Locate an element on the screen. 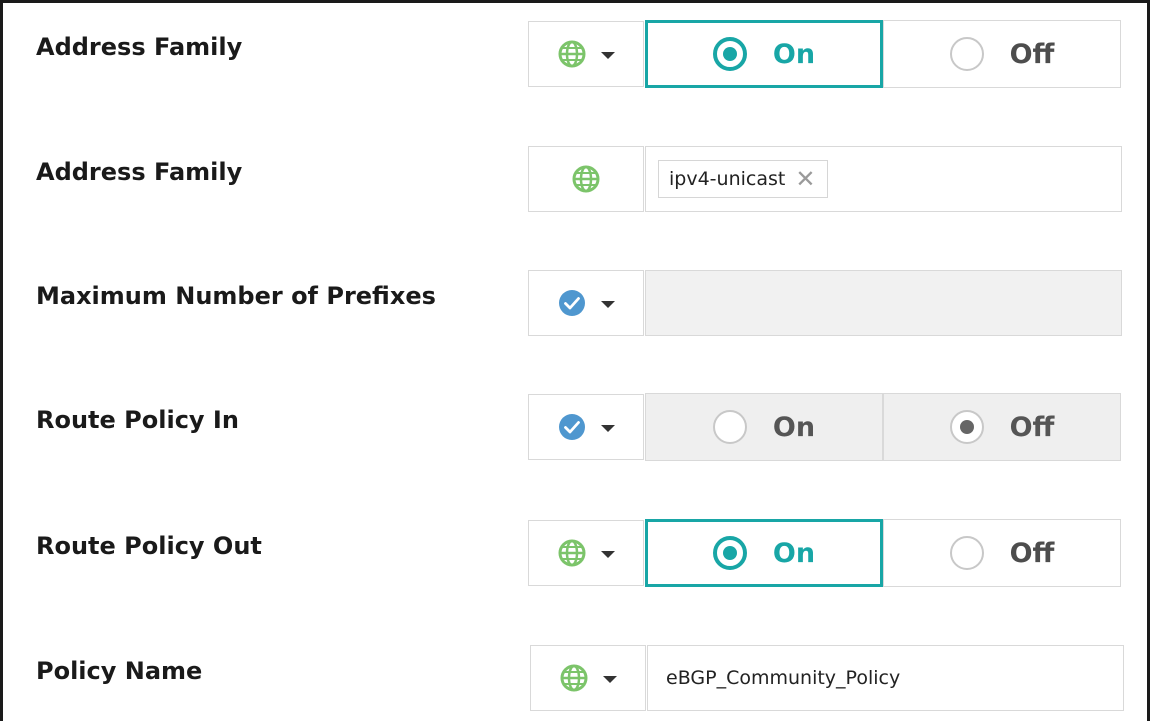  row-route-policy-in: Route Policy In On Off is located at coordinates (575, 428).